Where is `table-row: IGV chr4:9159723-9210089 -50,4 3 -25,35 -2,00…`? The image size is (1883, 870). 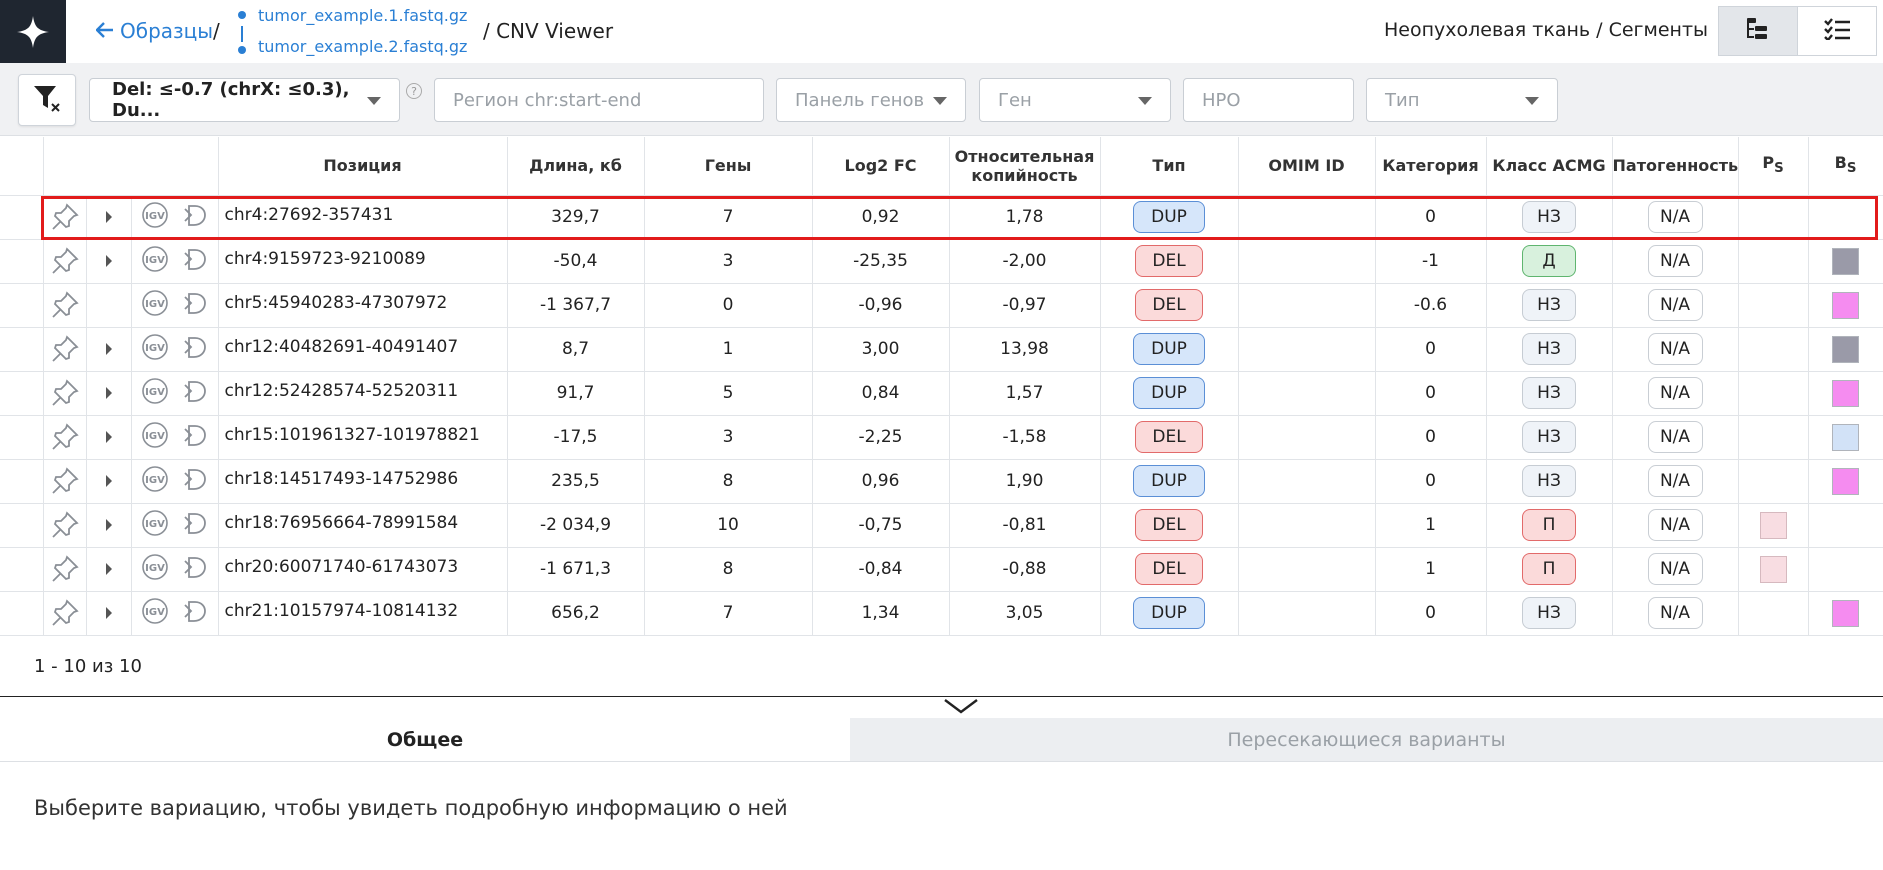 table-row: IGV chr4:9159723-9210089 -50,4 3 -25,35 -2,00… is located at coordinates (941, 261).